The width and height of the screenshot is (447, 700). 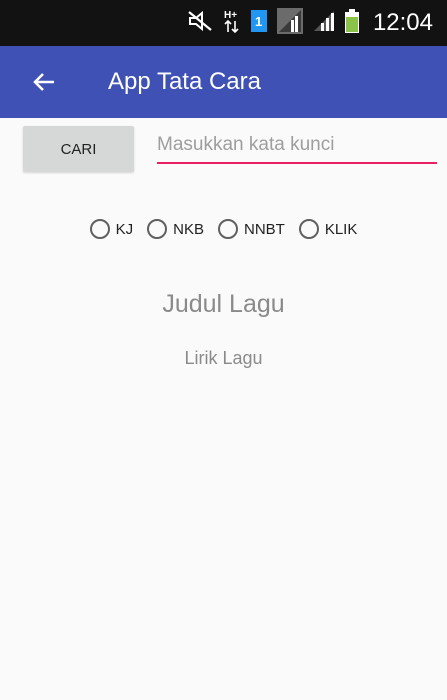 I want to click on radio-option-nkb: NKB, so click(x=175, y=229).